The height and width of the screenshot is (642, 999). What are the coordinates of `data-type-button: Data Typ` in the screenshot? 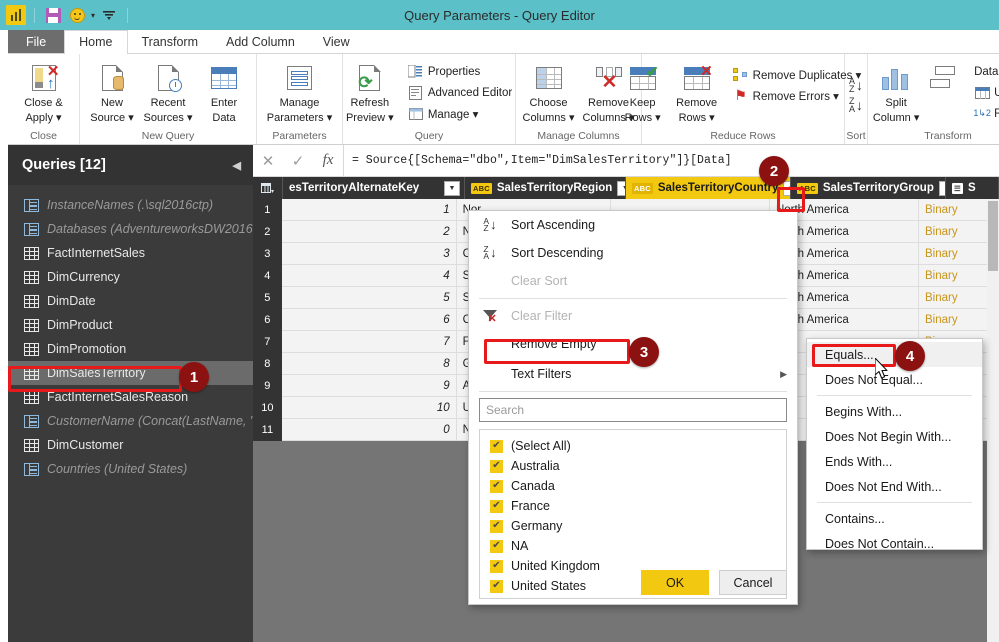 It's located at (985, 71).